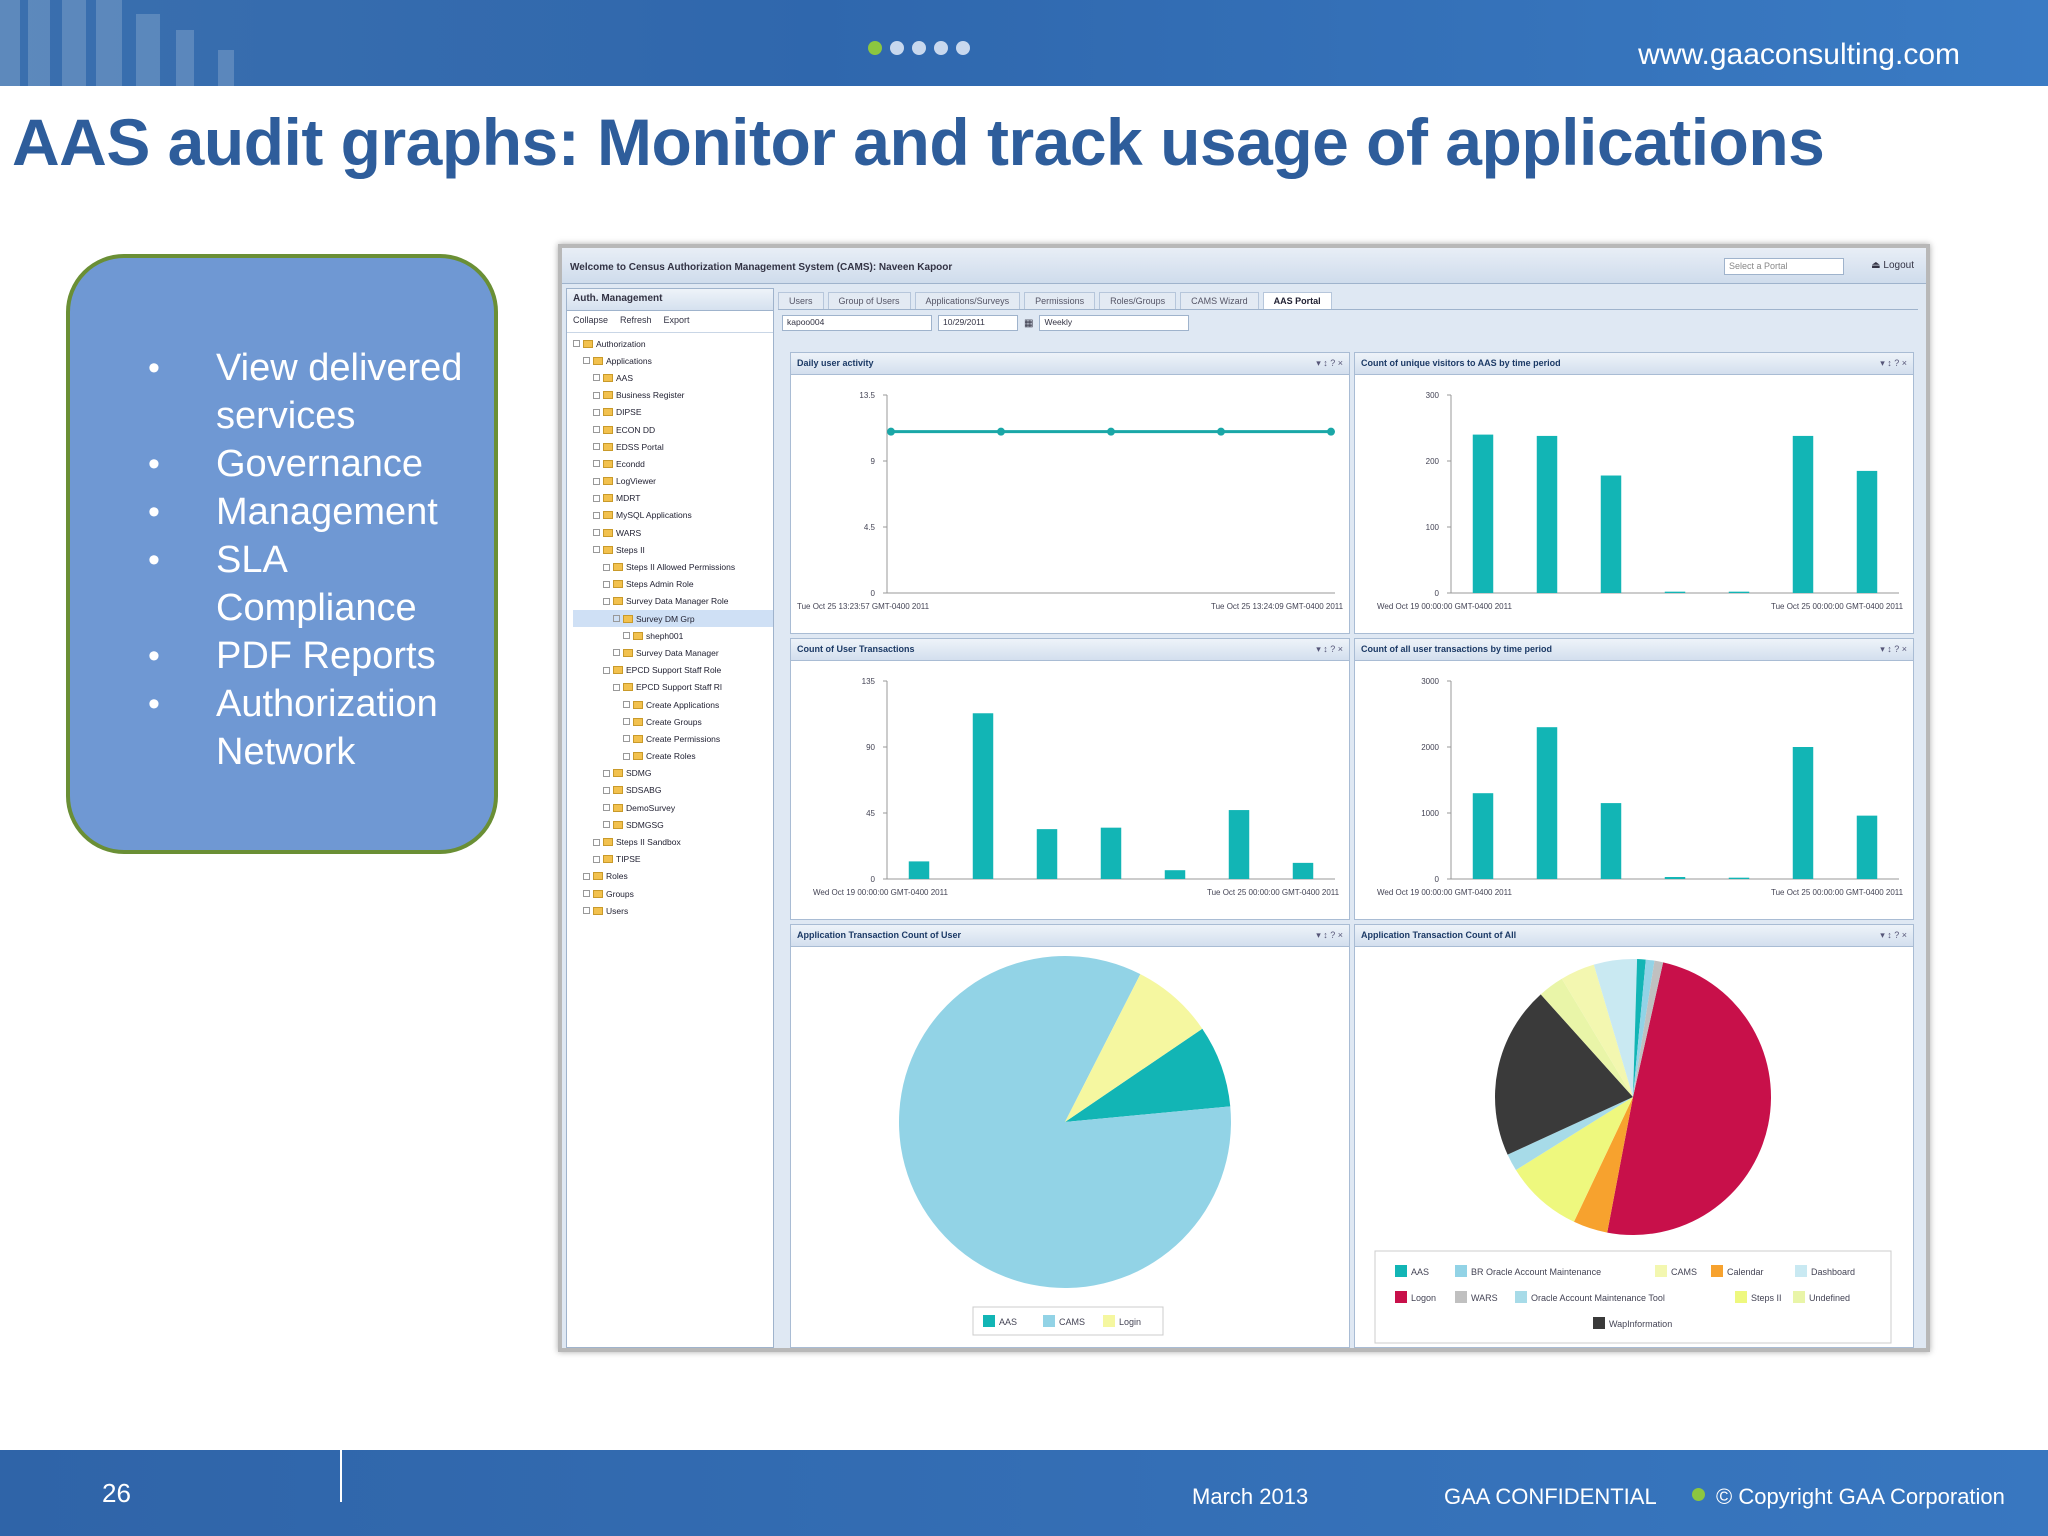 This screenshot has height=1536, width=2048. I want to click on tree-node: Business Register, so click(673, 395).